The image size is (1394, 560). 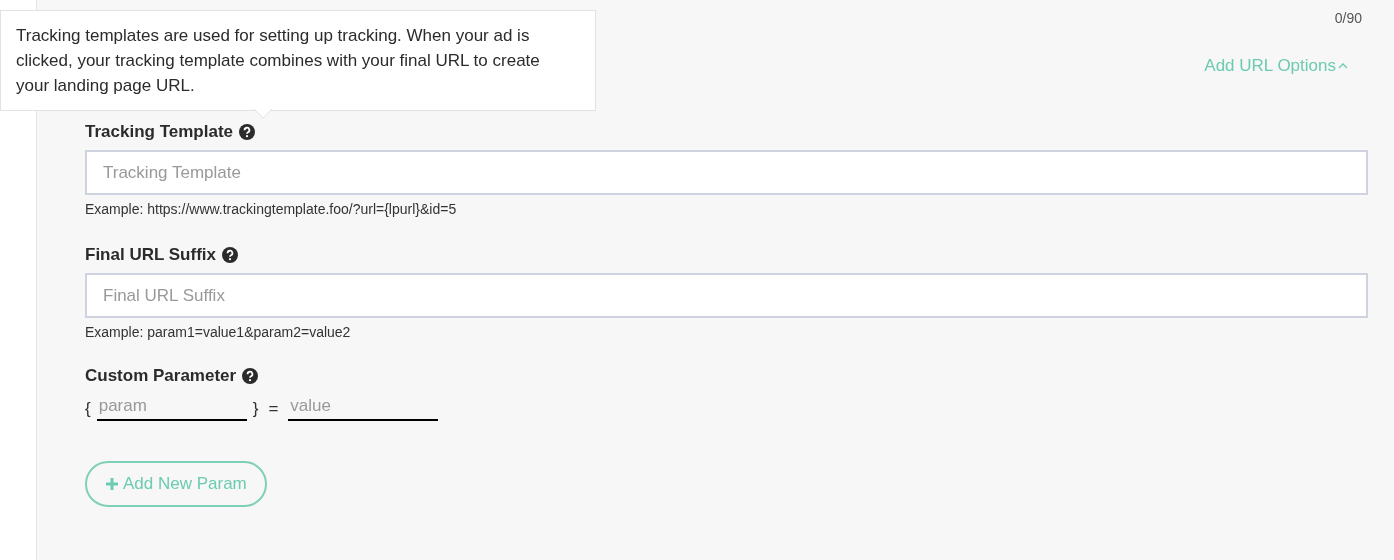 I want to click on field-label: Tracking Template, so click(x=159, y=132).